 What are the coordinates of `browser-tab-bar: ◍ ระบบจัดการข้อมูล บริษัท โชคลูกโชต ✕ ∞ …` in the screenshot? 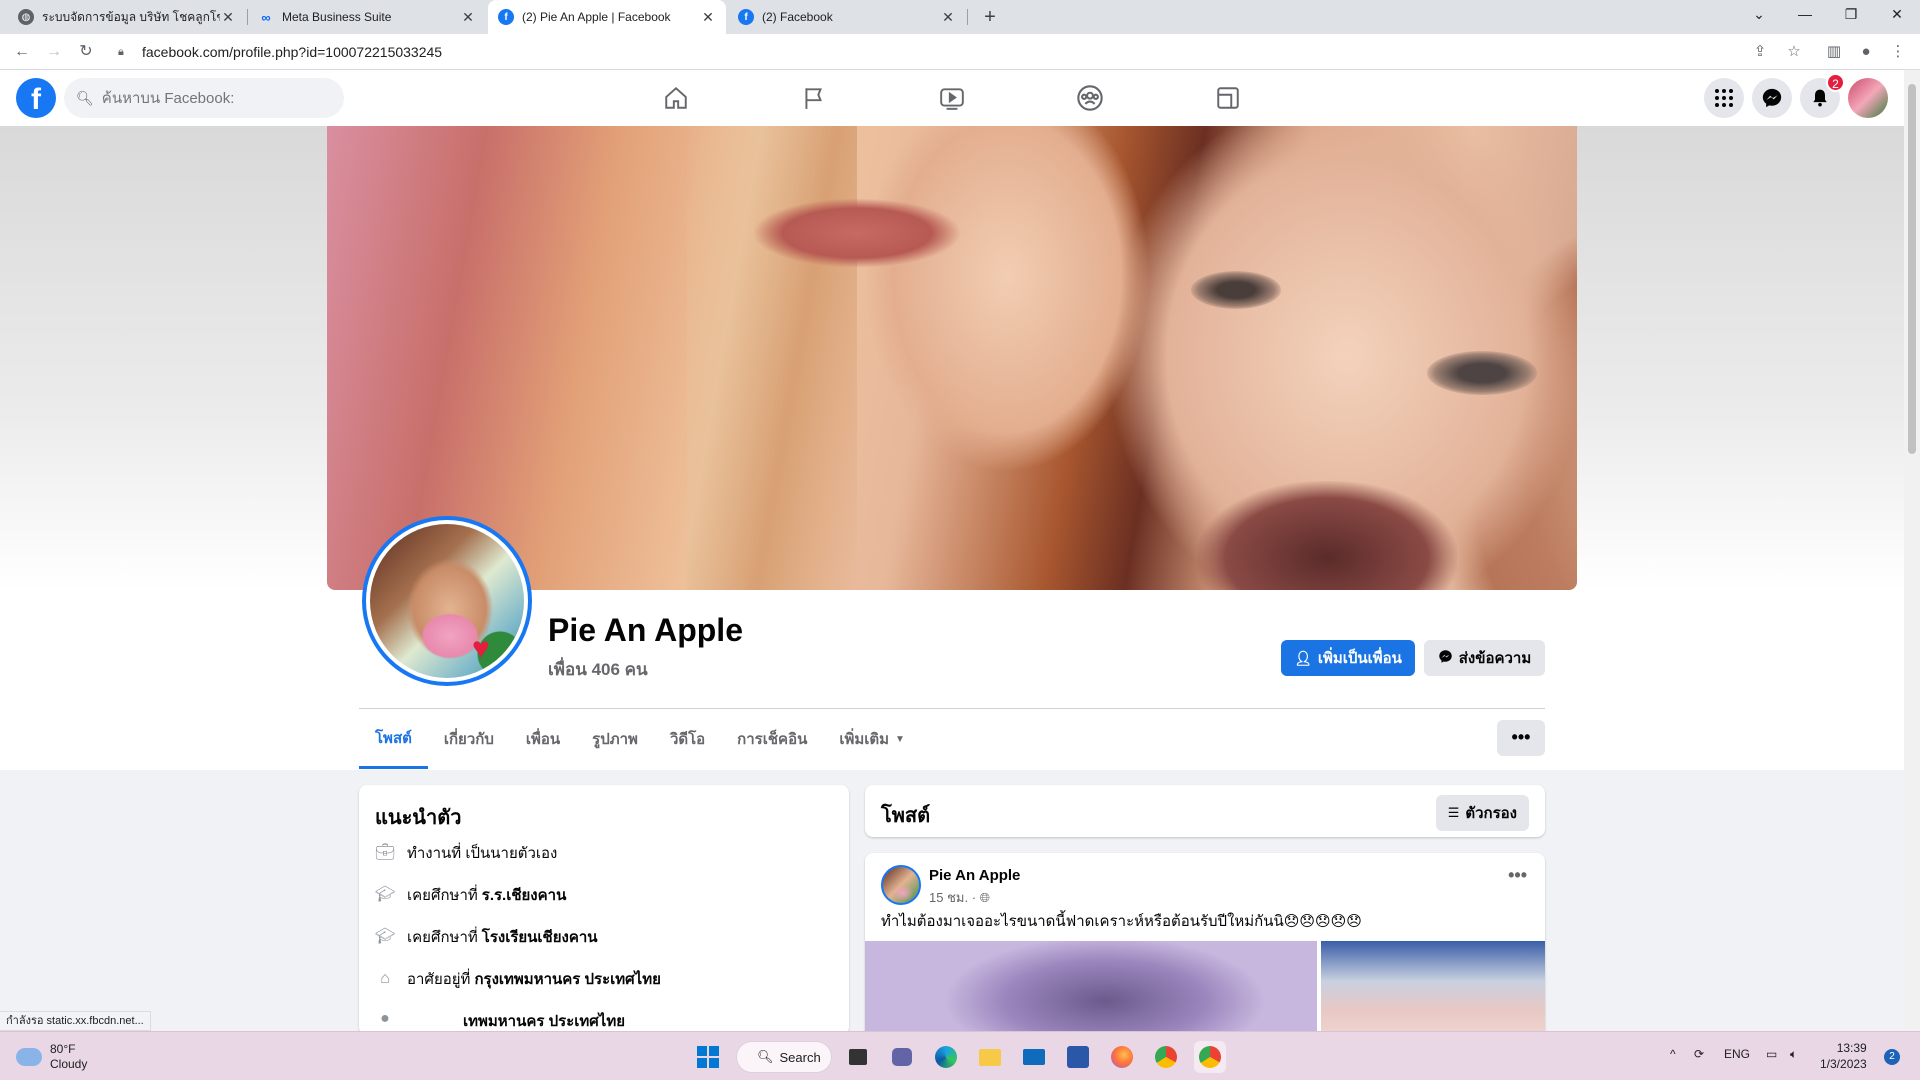 It's located at (960, 17).